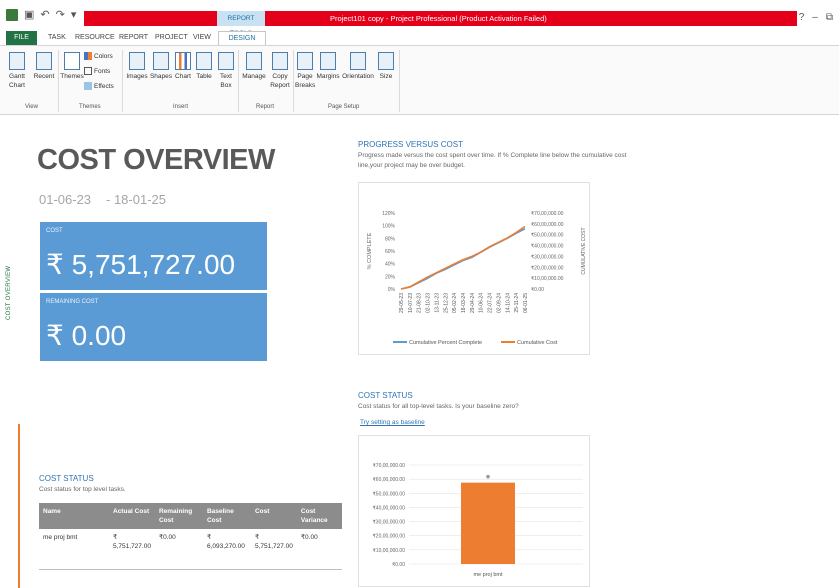  Describe the element at coordinates (178, 549) in the screenshot. I see `cell-remaining-cost: ₹0.00` at that location.